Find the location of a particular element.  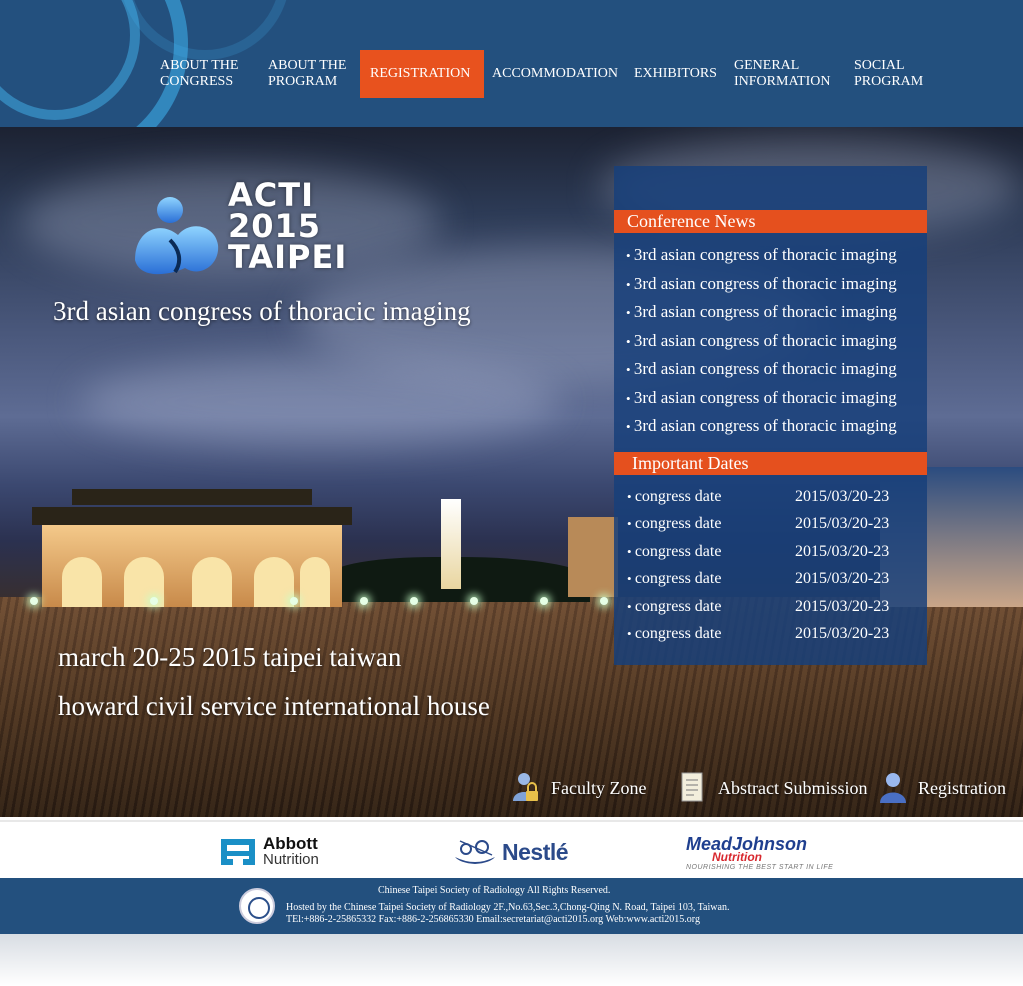

abstract-submission-link: Abstract Submission is located at coordinates (773, 788).